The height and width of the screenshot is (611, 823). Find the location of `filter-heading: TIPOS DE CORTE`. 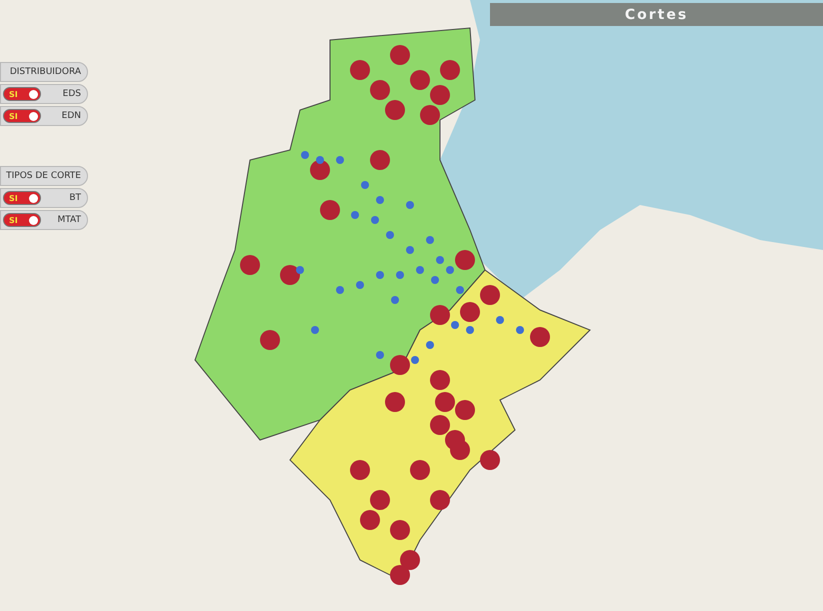

filter-heading: TIPOS DE CORTE is located at coordinates (44, 176).